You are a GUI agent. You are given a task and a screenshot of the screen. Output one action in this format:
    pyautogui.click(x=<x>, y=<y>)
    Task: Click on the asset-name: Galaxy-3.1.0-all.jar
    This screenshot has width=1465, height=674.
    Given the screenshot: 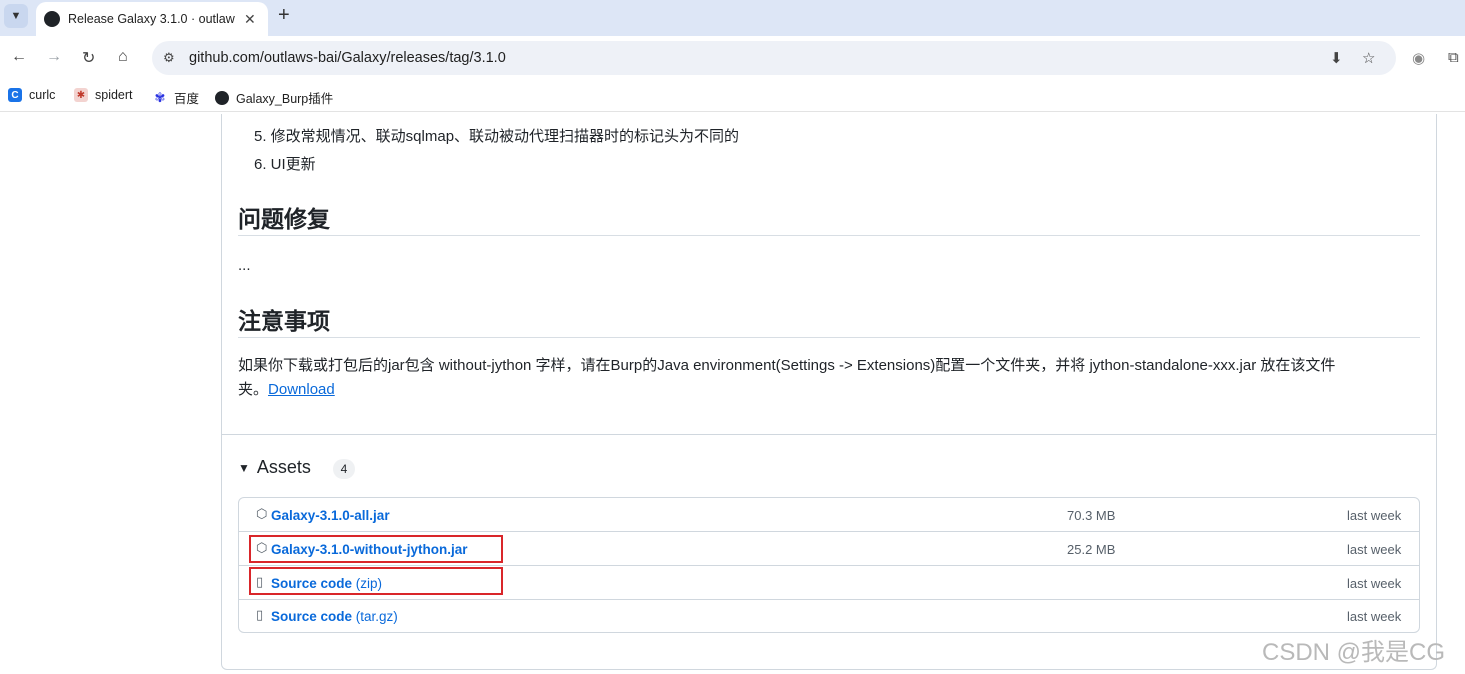 What is the action you would take?
    pyautogui.click(x=330, y=515)
    